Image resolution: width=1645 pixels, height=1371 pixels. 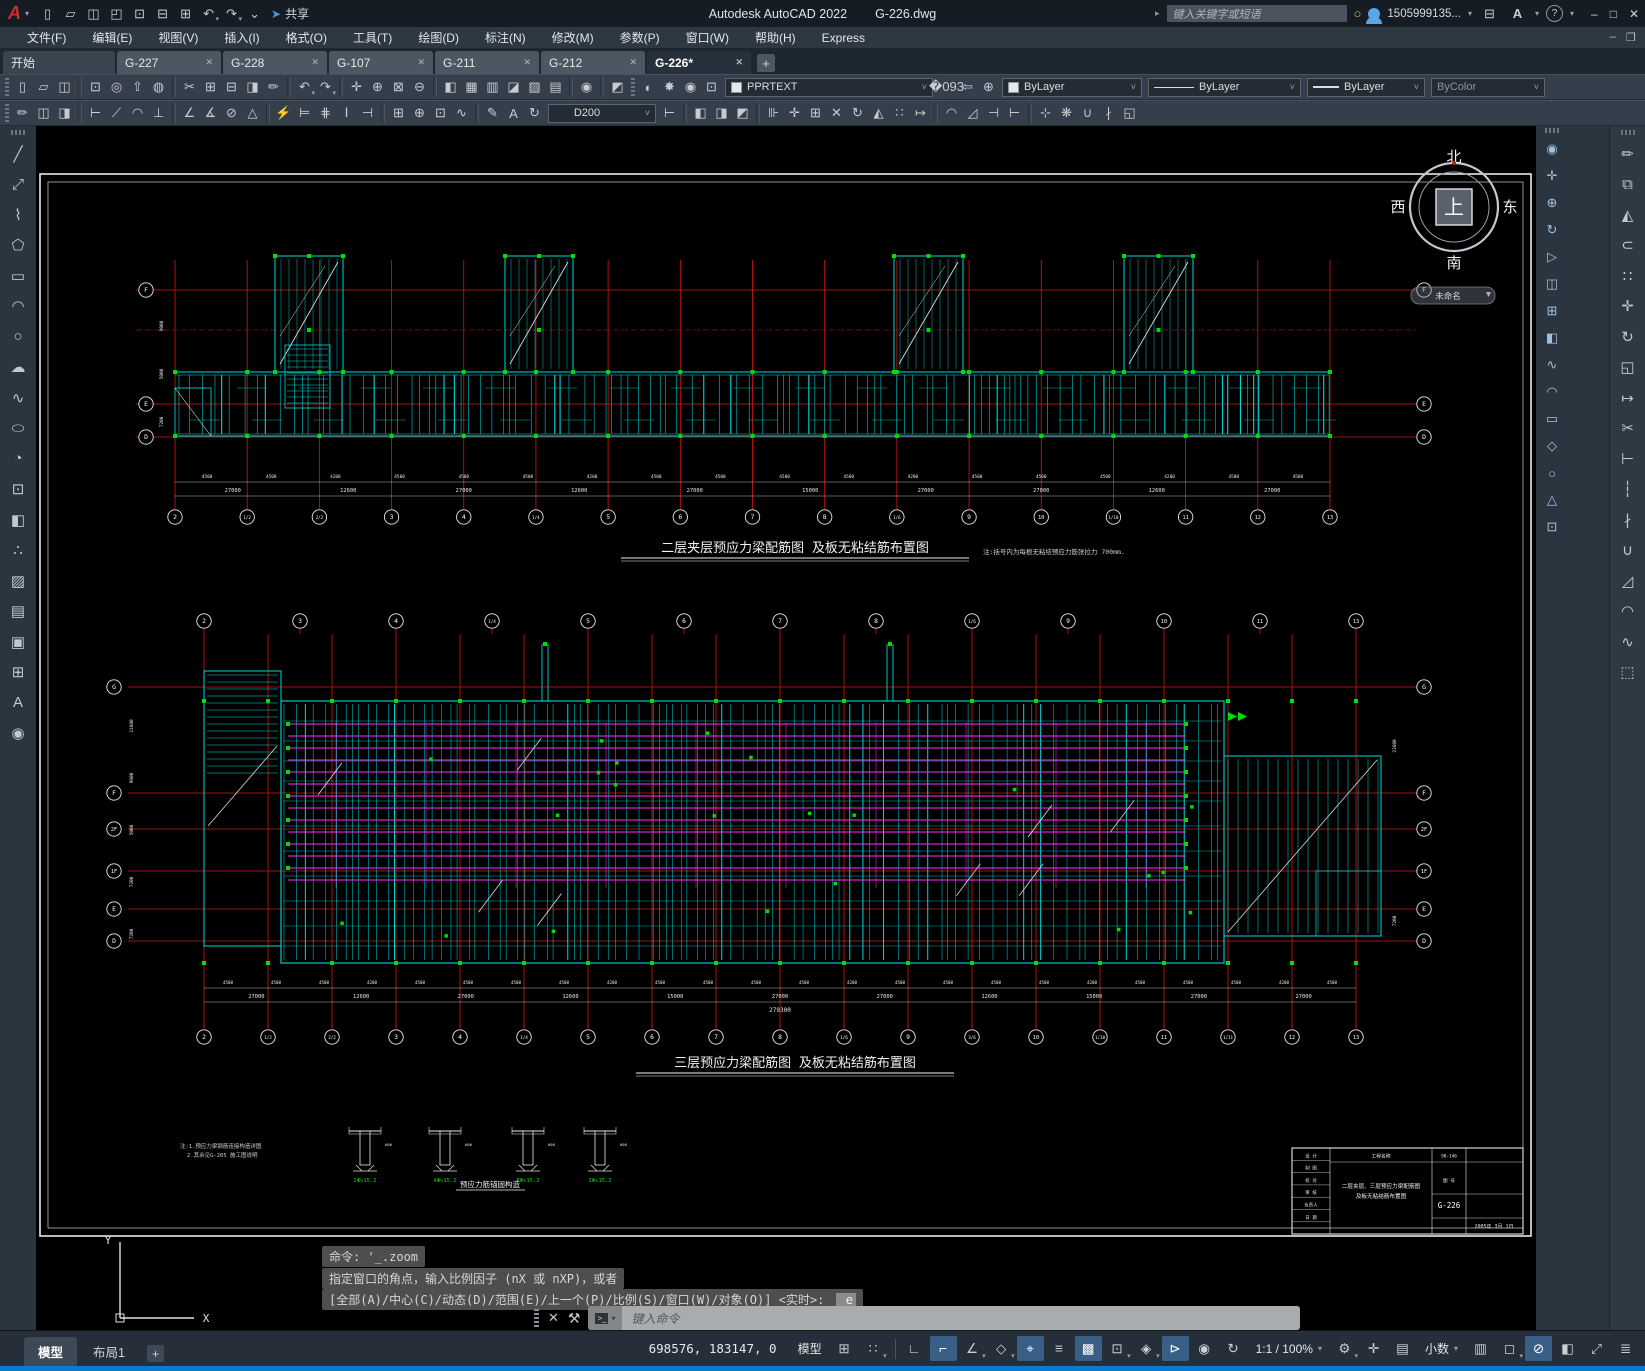 I want to click on undo-icon: ↶ ▾, so click(x=304, y=87).